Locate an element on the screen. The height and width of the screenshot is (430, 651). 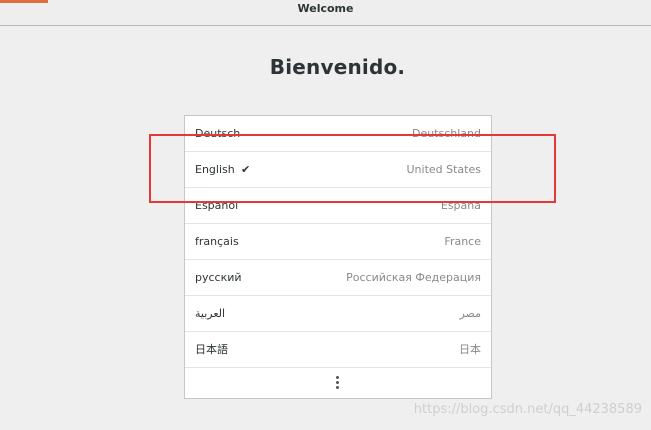
language-country: United States is located at coordinates (444, 169).